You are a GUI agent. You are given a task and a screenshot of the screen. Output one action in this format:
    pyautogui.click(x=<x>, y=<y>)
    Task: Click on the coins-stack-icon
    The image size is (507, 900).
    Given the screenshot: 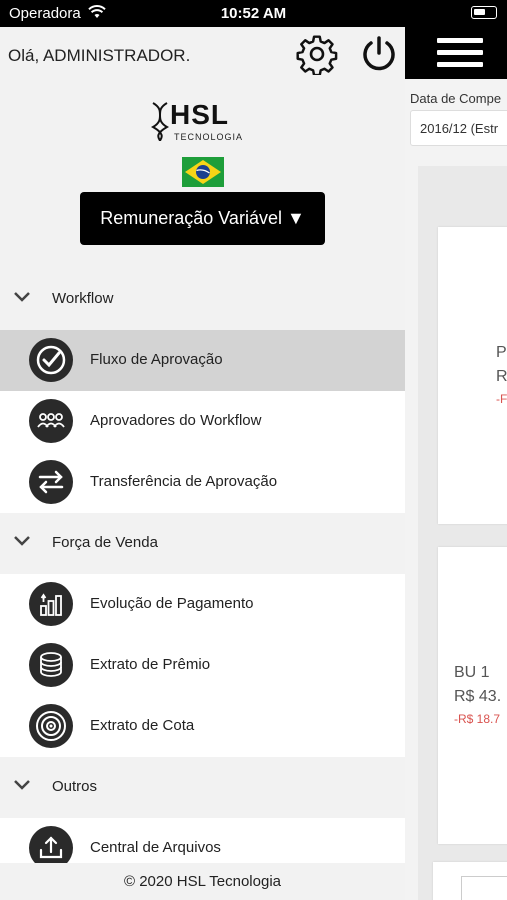 What is the action you would take?
    pyautogui.click(x=51, y=665)
    